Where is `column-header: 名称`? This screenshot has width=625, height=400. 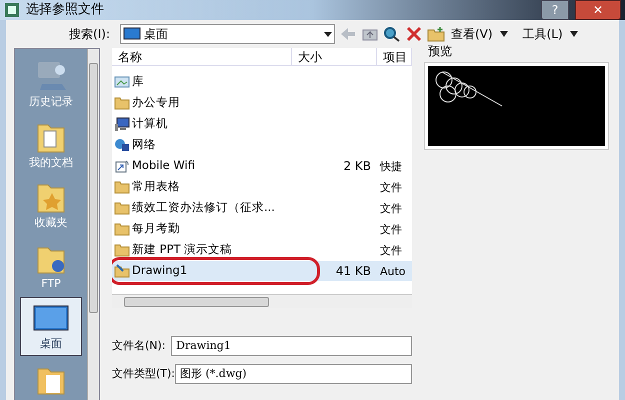 column-header: 名称 is located at coordinates (202, 56).